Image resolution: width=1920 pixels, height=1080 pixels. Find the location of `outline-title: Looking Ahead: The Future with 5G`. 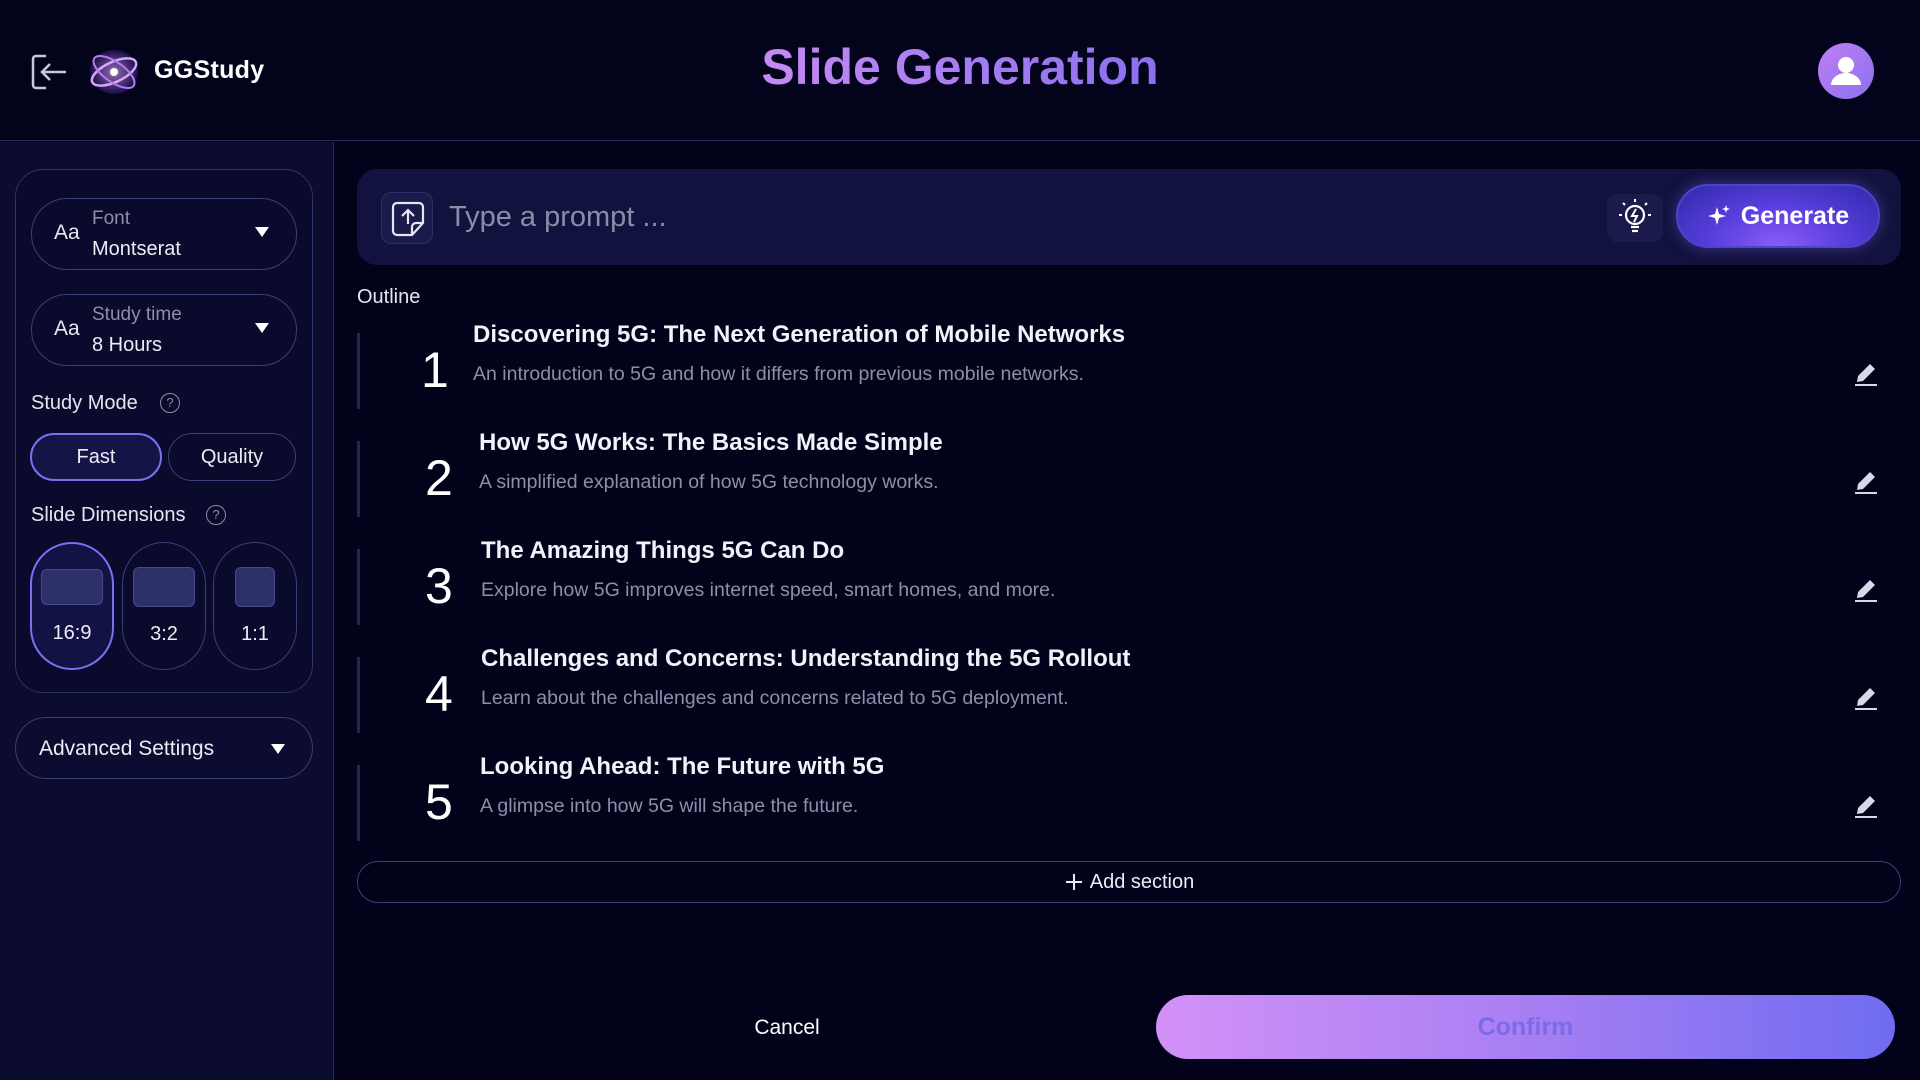

outline-title: Looking Ahead: The Future with 5G is located at coordinates (682, 766).